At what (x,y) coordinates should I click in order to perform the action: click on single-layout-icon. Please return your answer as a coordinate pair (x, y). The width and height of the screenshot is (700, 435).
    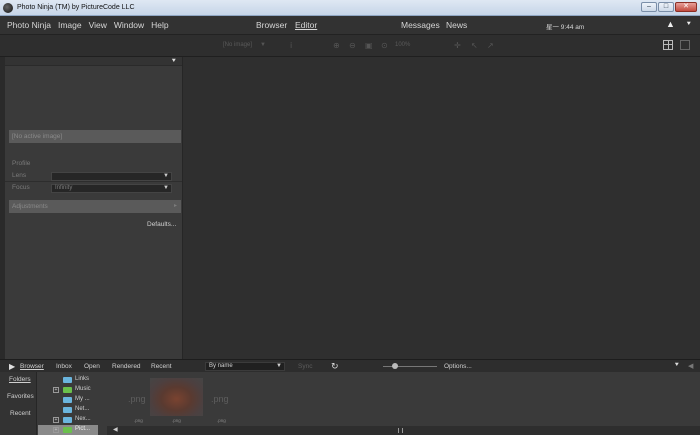
    Looking at the image, I should click on (685, 45).